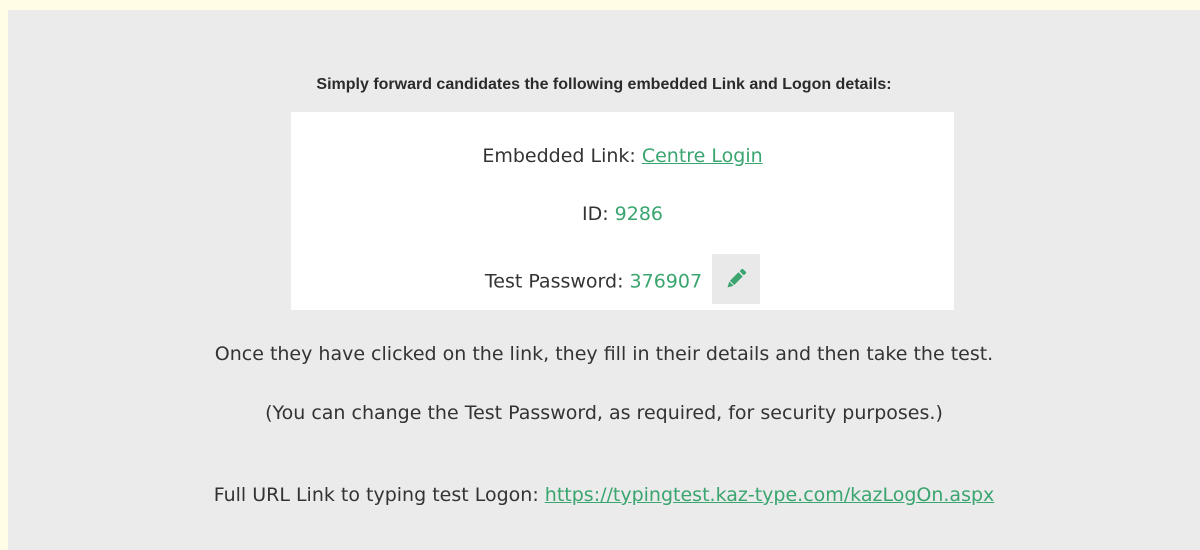 This screenshot has height=550, width=1200. I want to click on edit-password-button, so click(736, 279).